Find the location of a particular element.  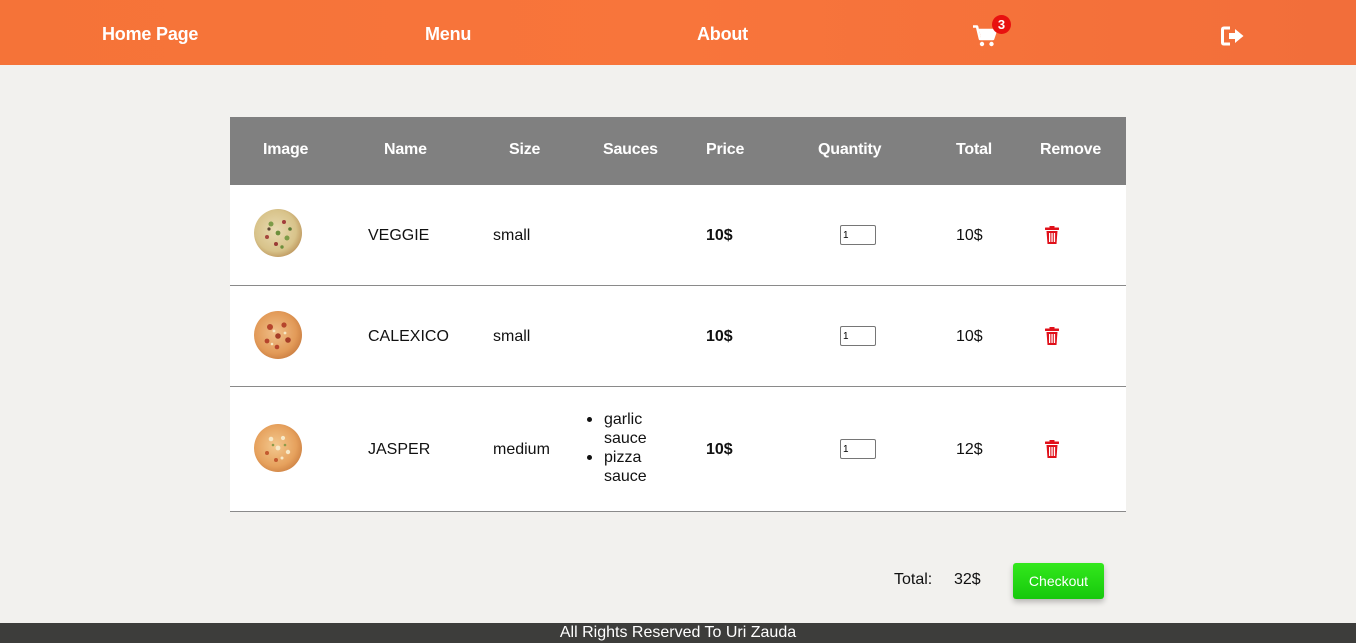

sign-out-icon is located at coordinates (1233, 37).